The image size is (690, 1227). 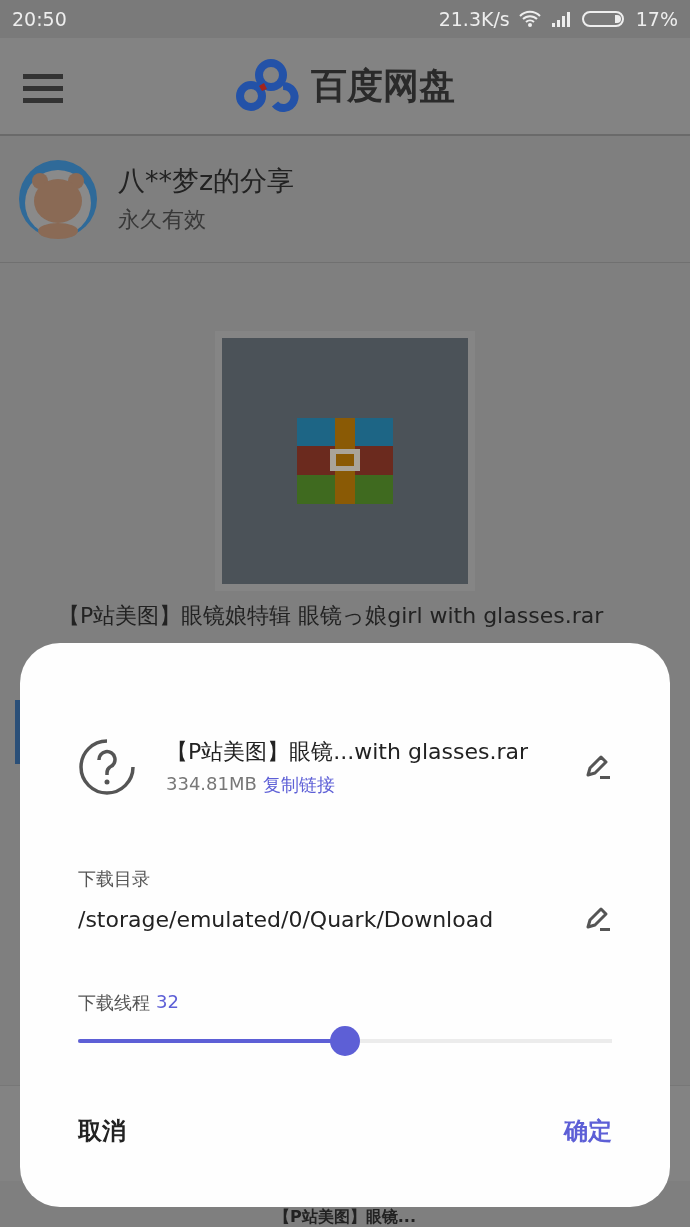 I want to click on threads-value: 32, so click(x=167, y=1002).